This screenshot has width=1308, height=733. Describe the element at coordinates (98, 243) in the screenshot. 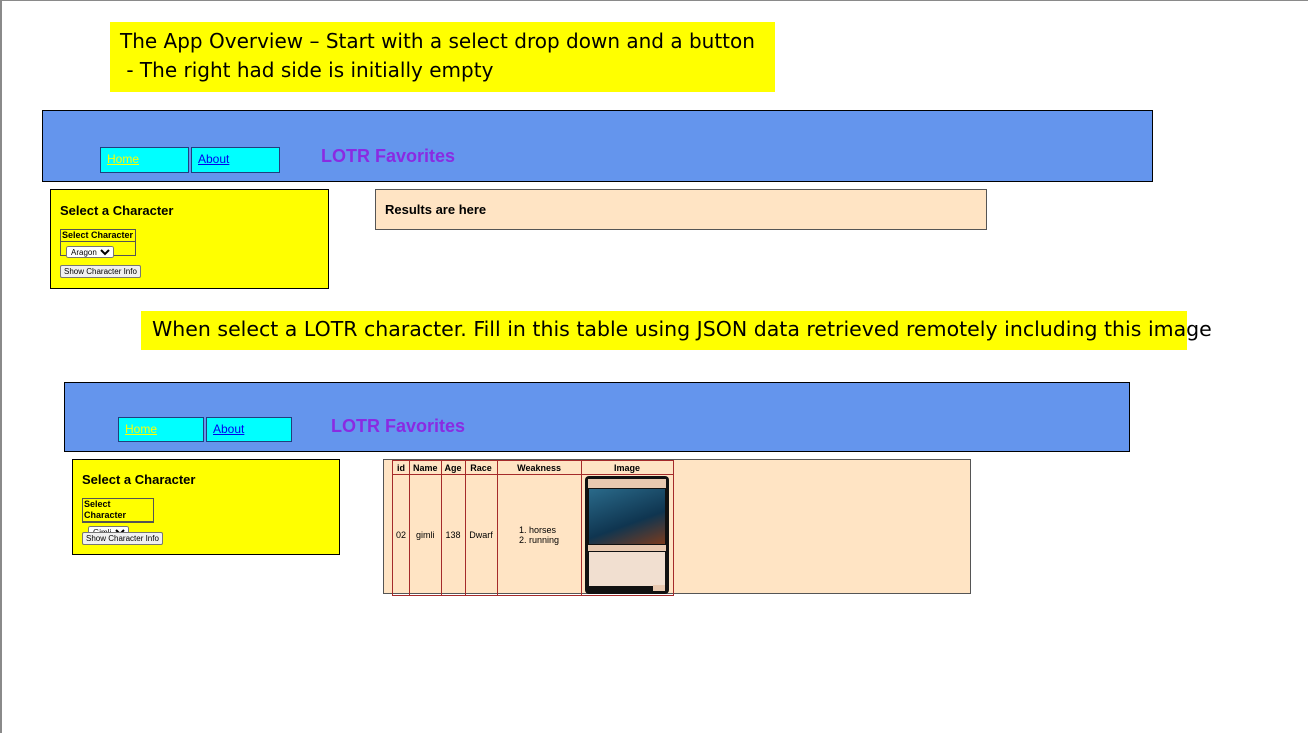

I see `select-character-fieldset: Select Character Aragon` at that location.